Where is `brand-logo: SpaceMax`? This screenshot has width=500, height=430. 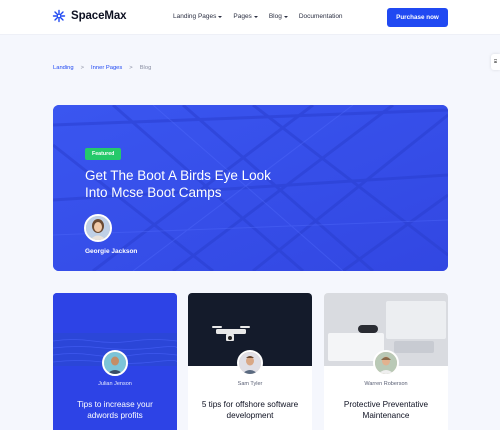 brand-logo: SpaceMax is located at coordinates (89, 16).